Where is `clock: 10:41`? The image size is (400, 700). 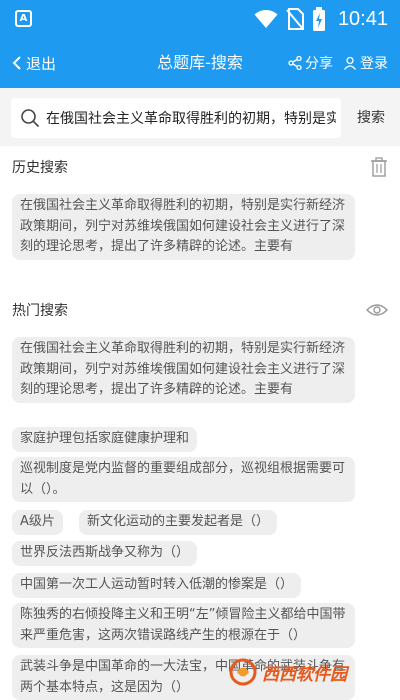 clock: 10:41 is located at coordinates (362, 19).